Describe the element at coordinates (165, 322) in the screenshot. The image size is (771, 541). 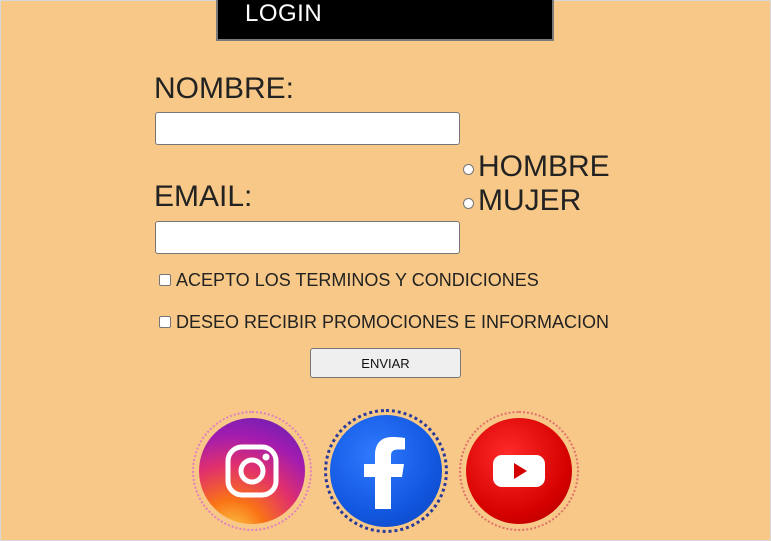
I see `promo-checkbox` at that location.